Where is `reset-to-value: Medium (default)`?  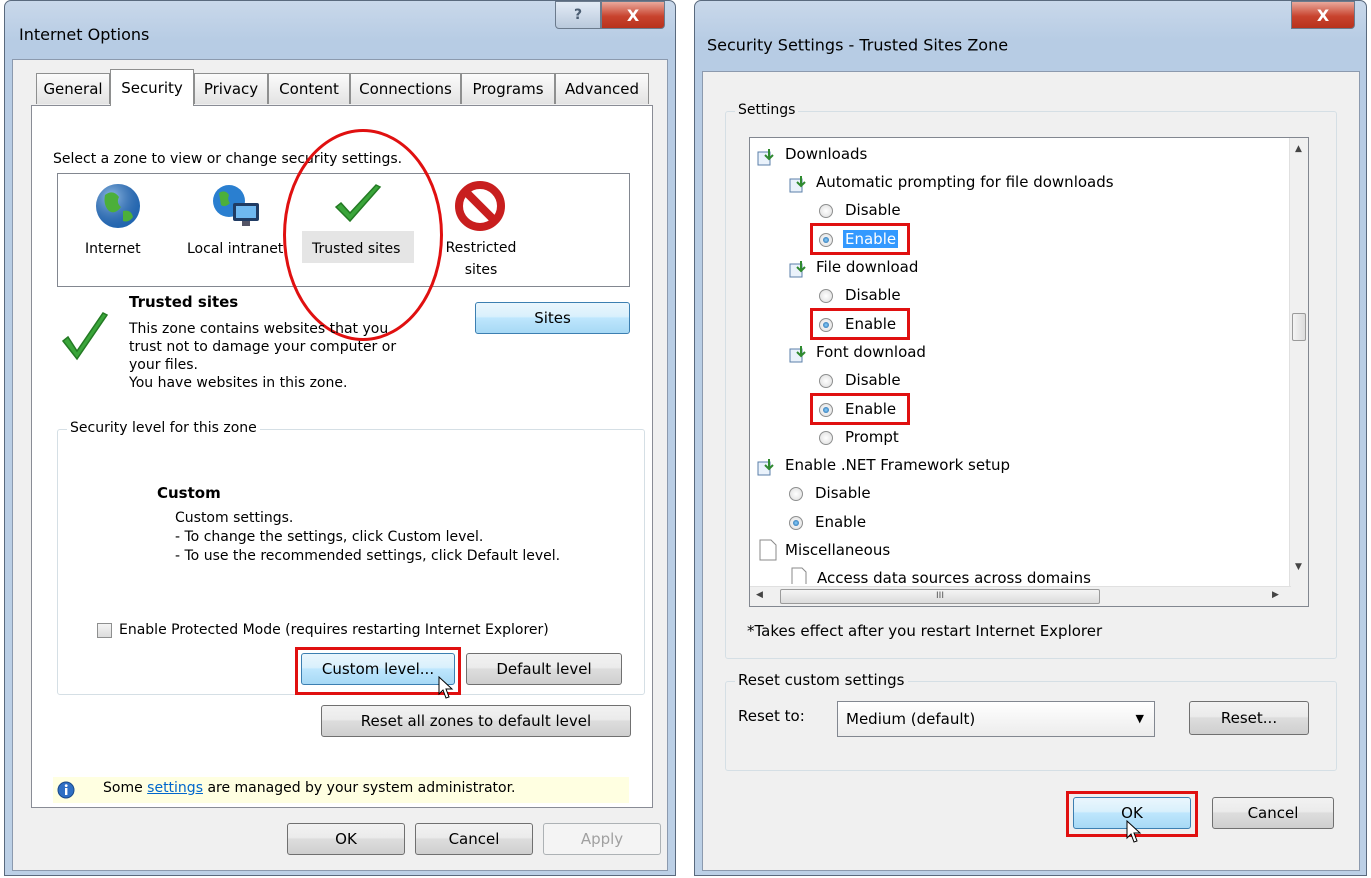 reset-to-value: Medium (default) is located at coordinates (911, 719).